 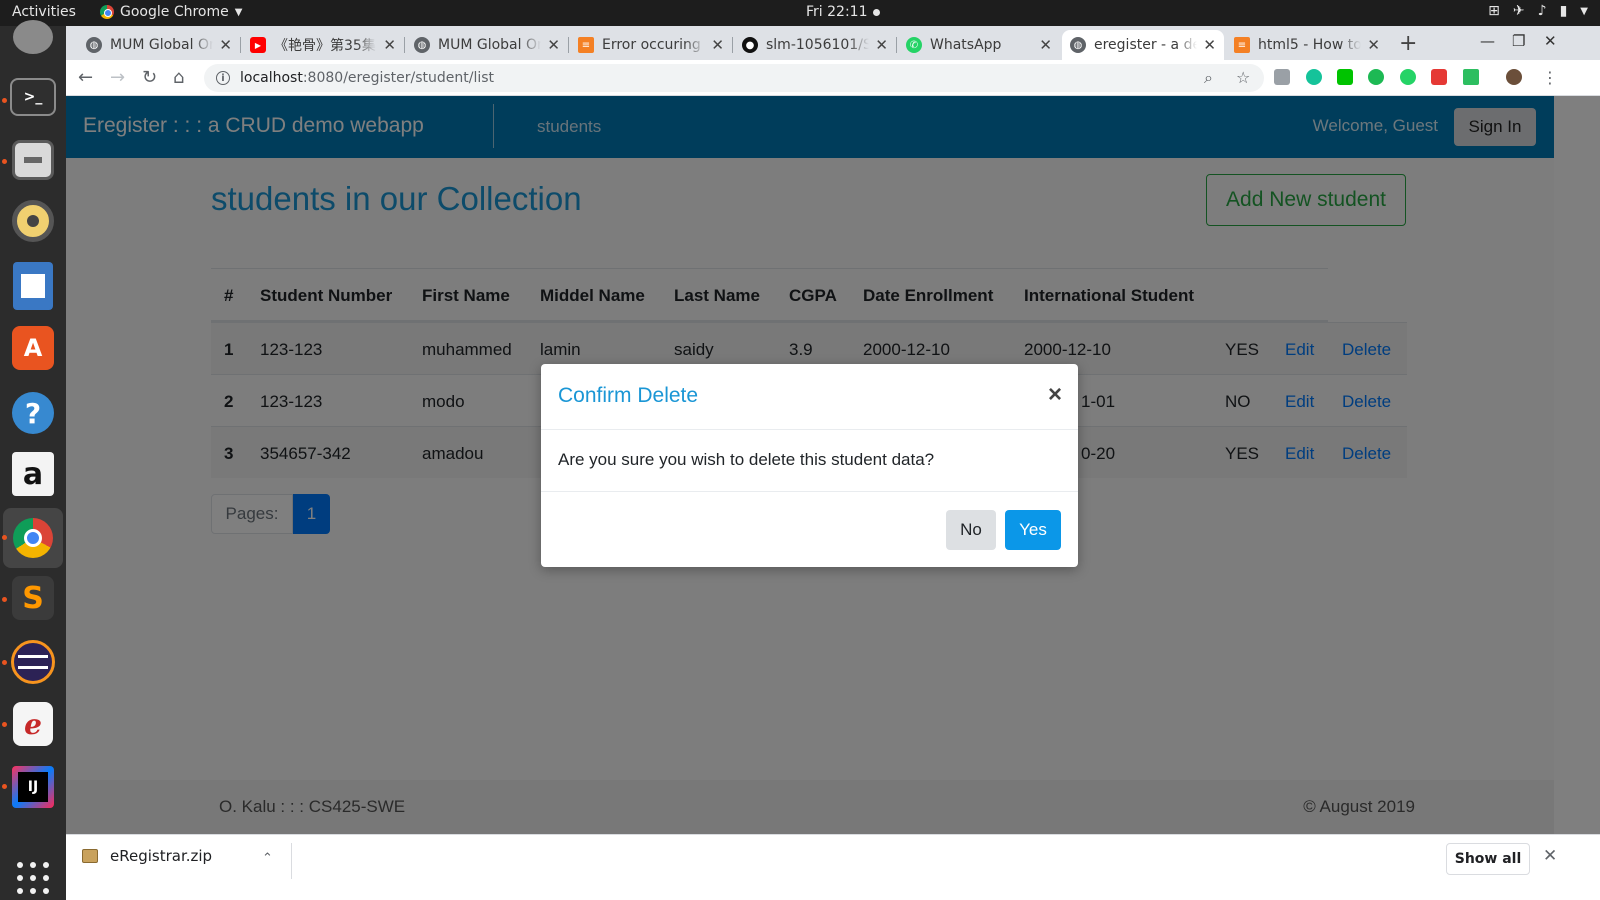 What do you see at coordinates (117, 77) in the screenshot?
I see `forward-arrow-icon: →` at bounding box center [117, 77].